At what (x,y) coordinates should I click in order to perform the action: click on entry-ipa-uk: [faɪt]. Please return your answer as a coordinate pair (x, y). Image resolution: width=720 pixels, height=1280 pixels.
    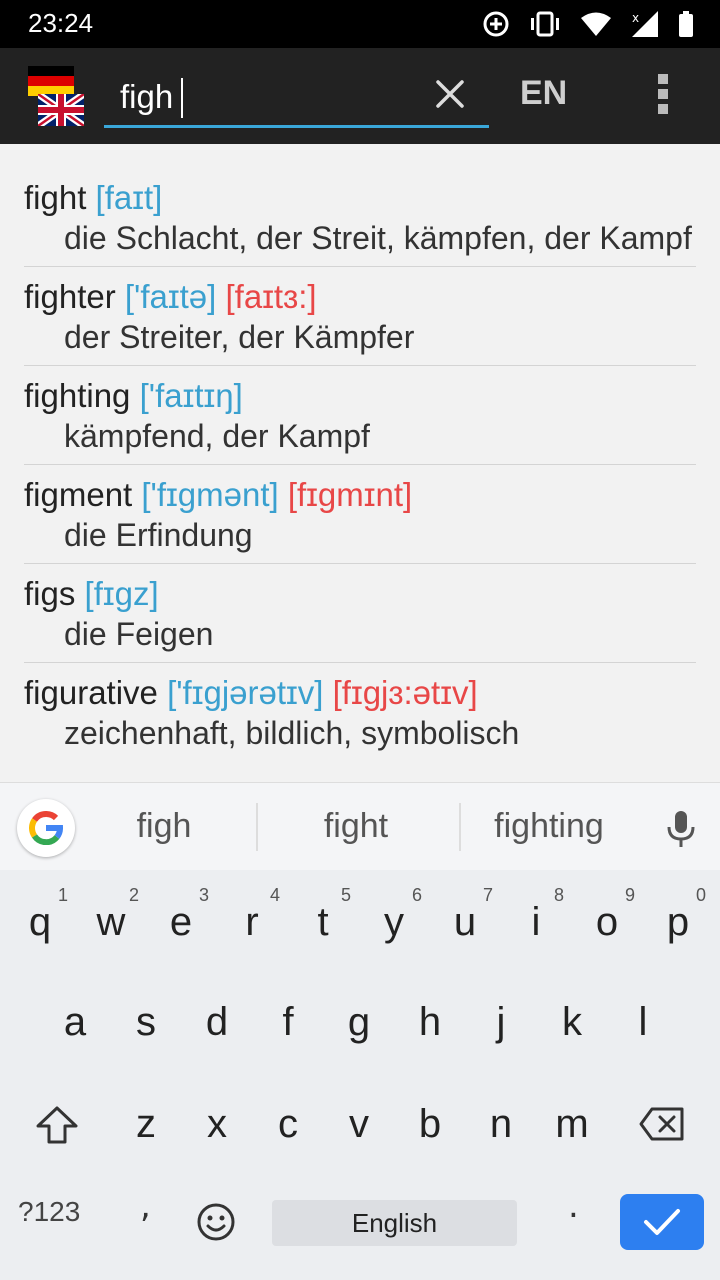
    Looking at the image, I should click on (129, 197).